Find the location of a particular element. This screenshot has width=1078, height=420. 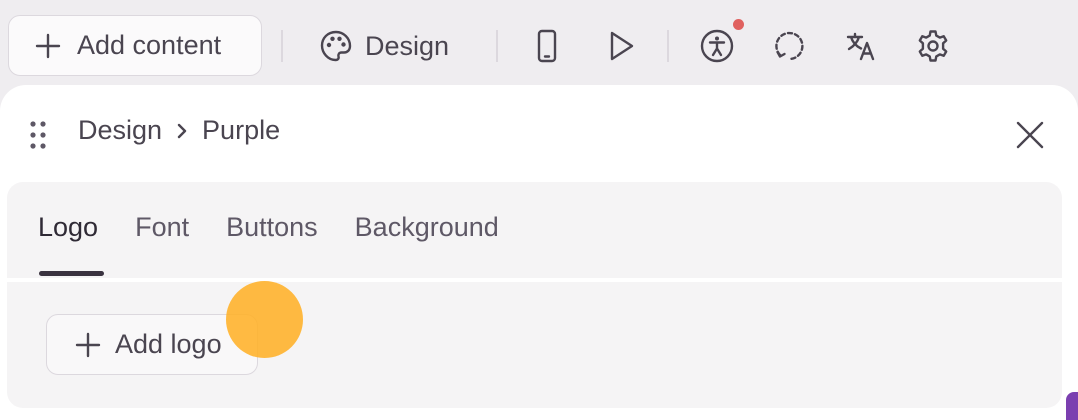

mobile-preview-button is located at coordinates (547, 46).